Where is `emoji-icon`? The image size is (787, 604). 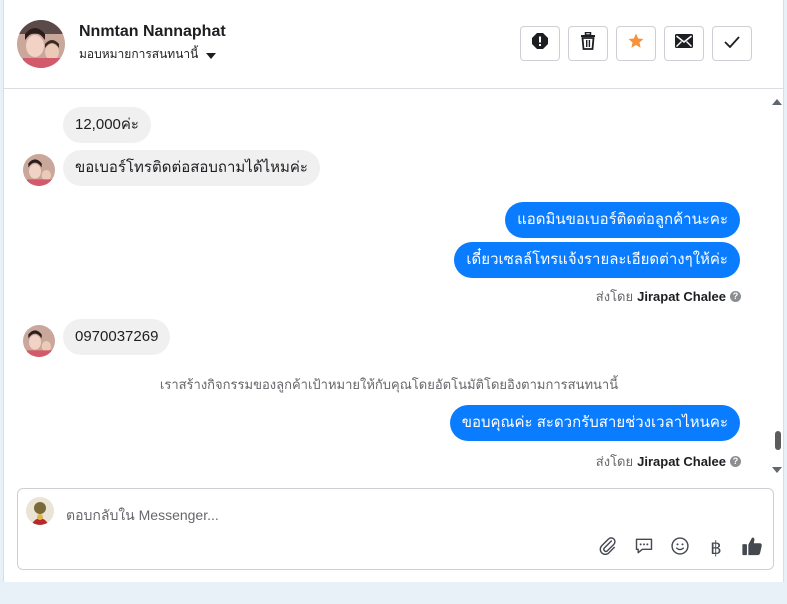 emoji-icon is located at coordinates (680, 548).